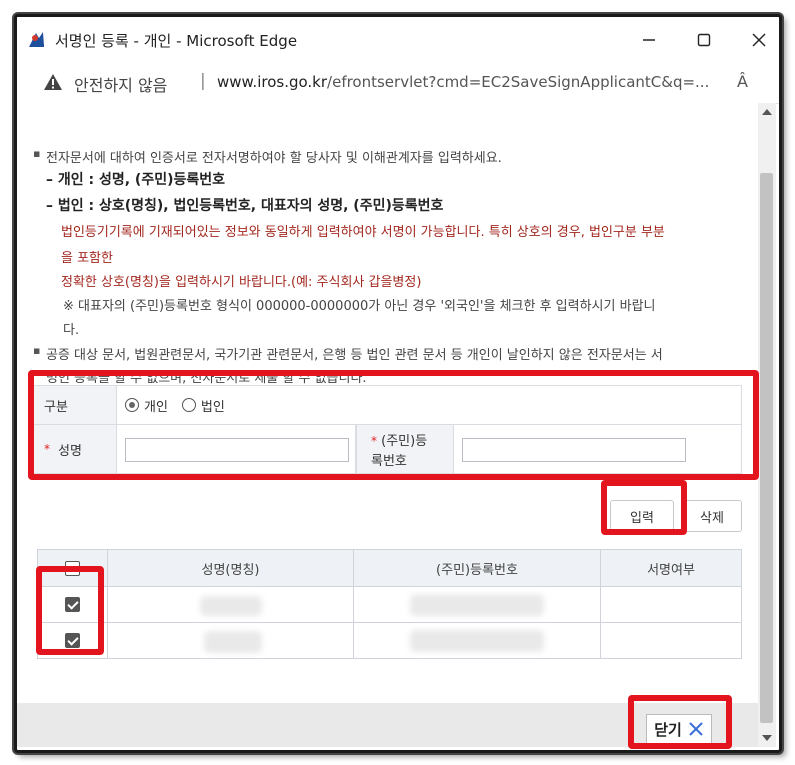 The image size is (795, 765). I want to click on maximize-icon, so click(704, 40).